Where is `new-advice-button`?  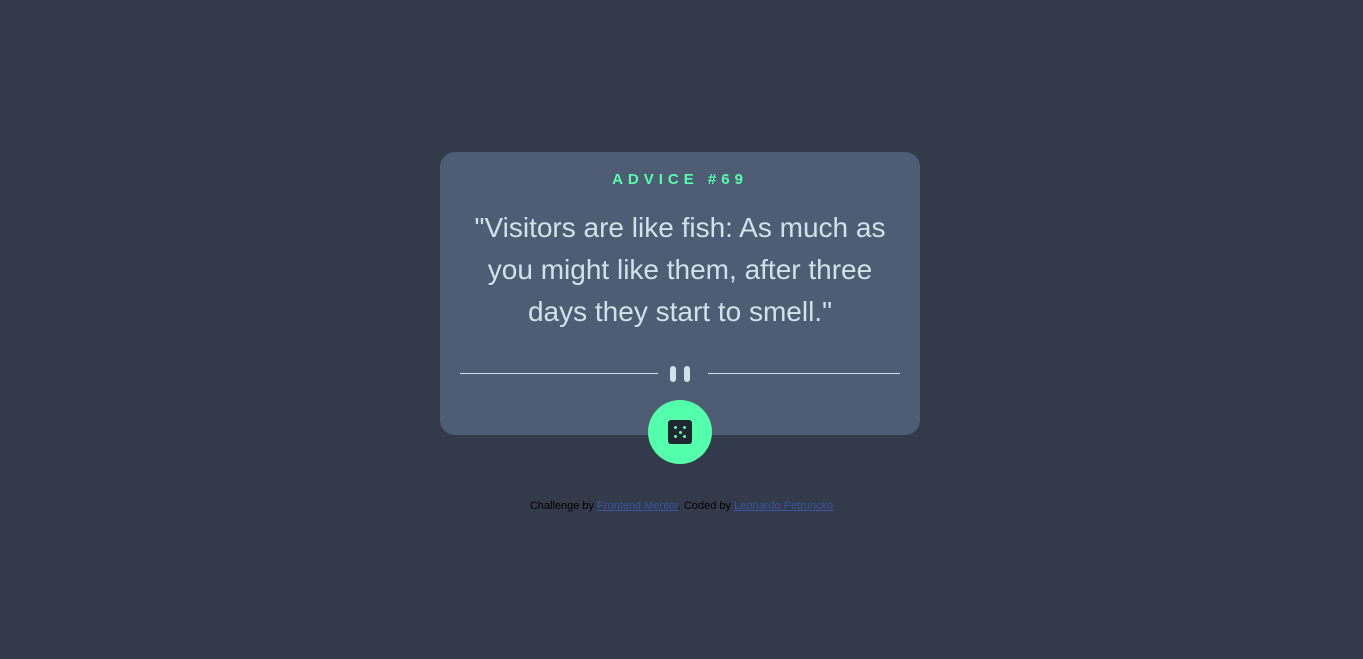 new-advice-button is located at coordinates (680, 432).